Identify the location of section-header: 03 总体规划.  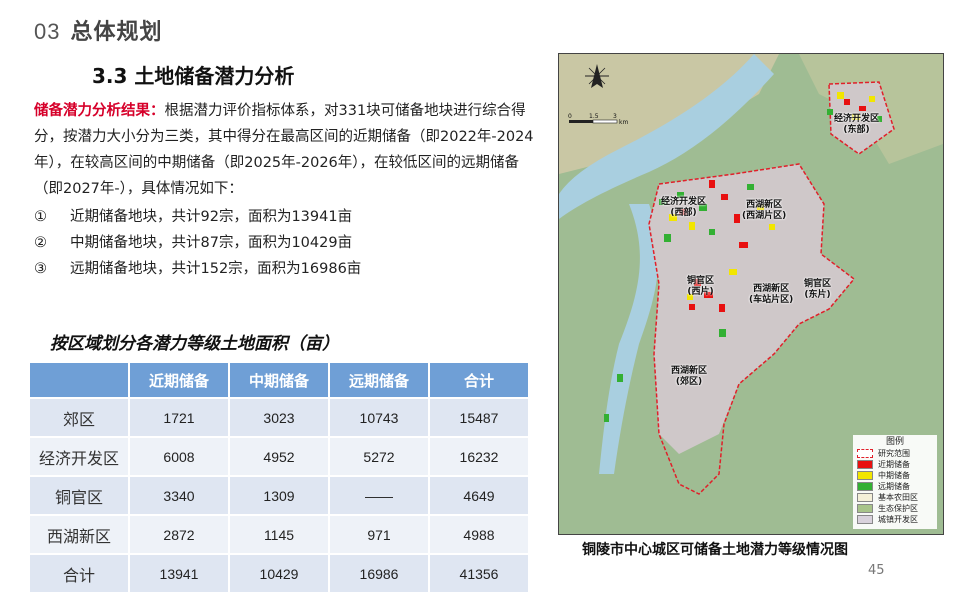
(98, 30).